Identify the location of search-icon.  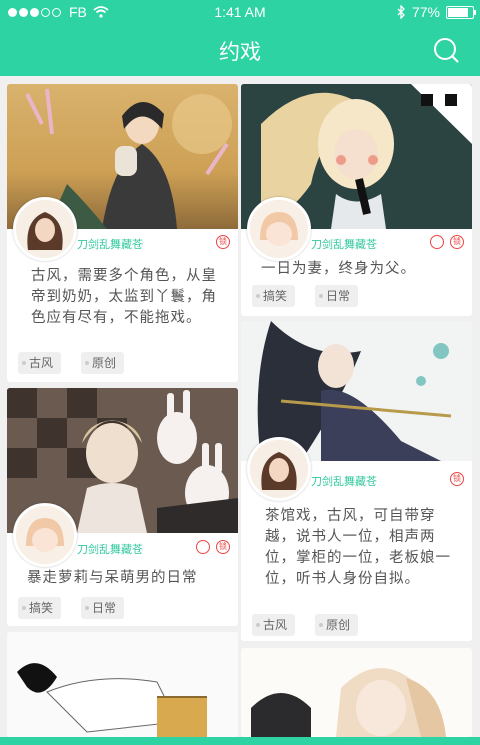
(446, 50).